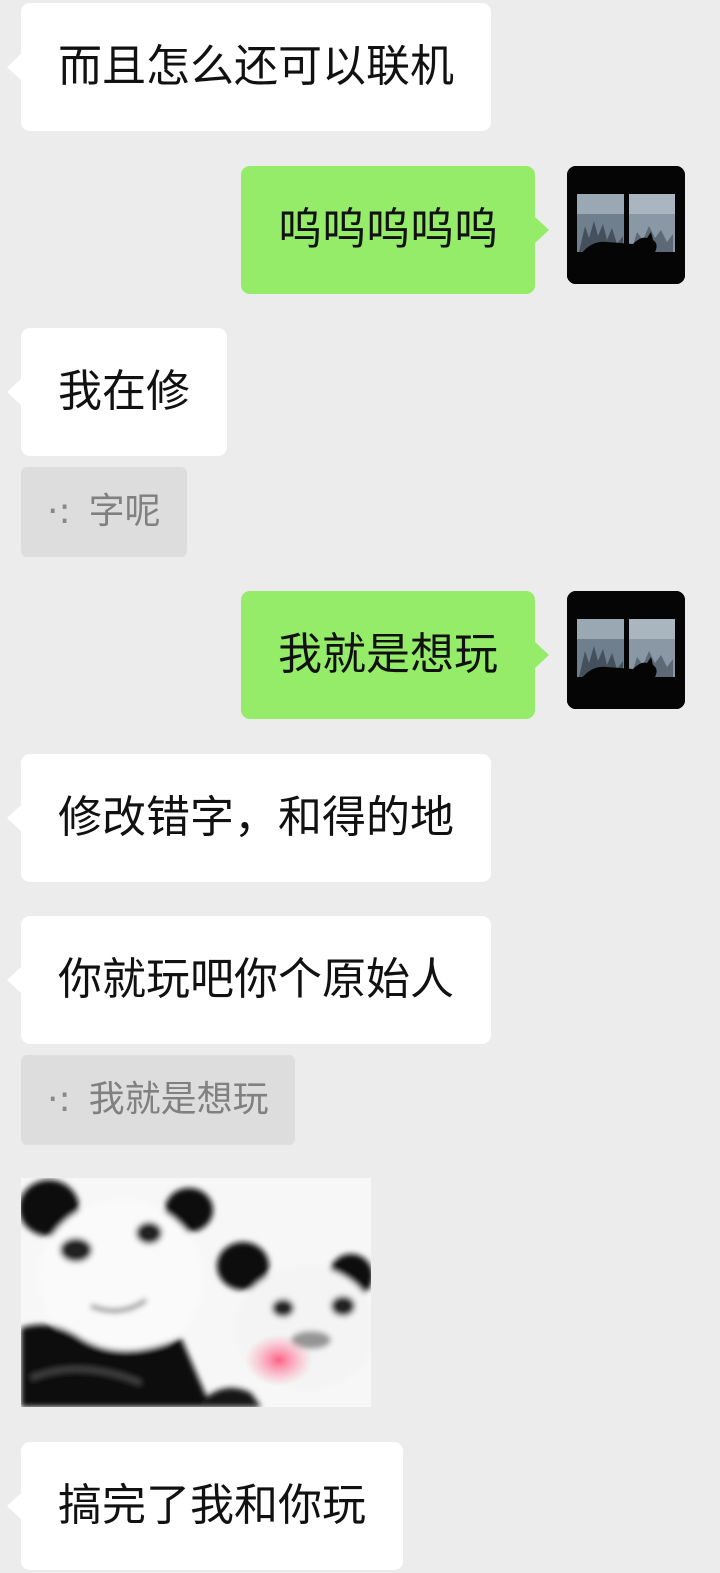  I want to click on incoming-message-bubble: 我在修, so click(117, 392).